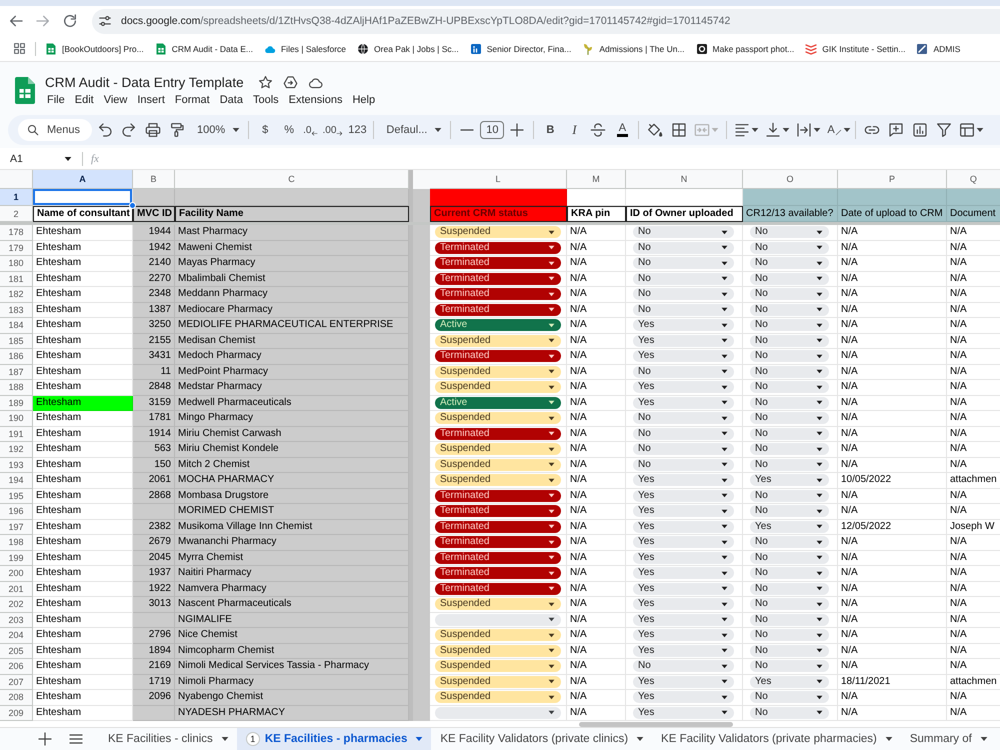 The image size is (1000, 750). I want to click on menu-item: Extensions, so click(316, 100).